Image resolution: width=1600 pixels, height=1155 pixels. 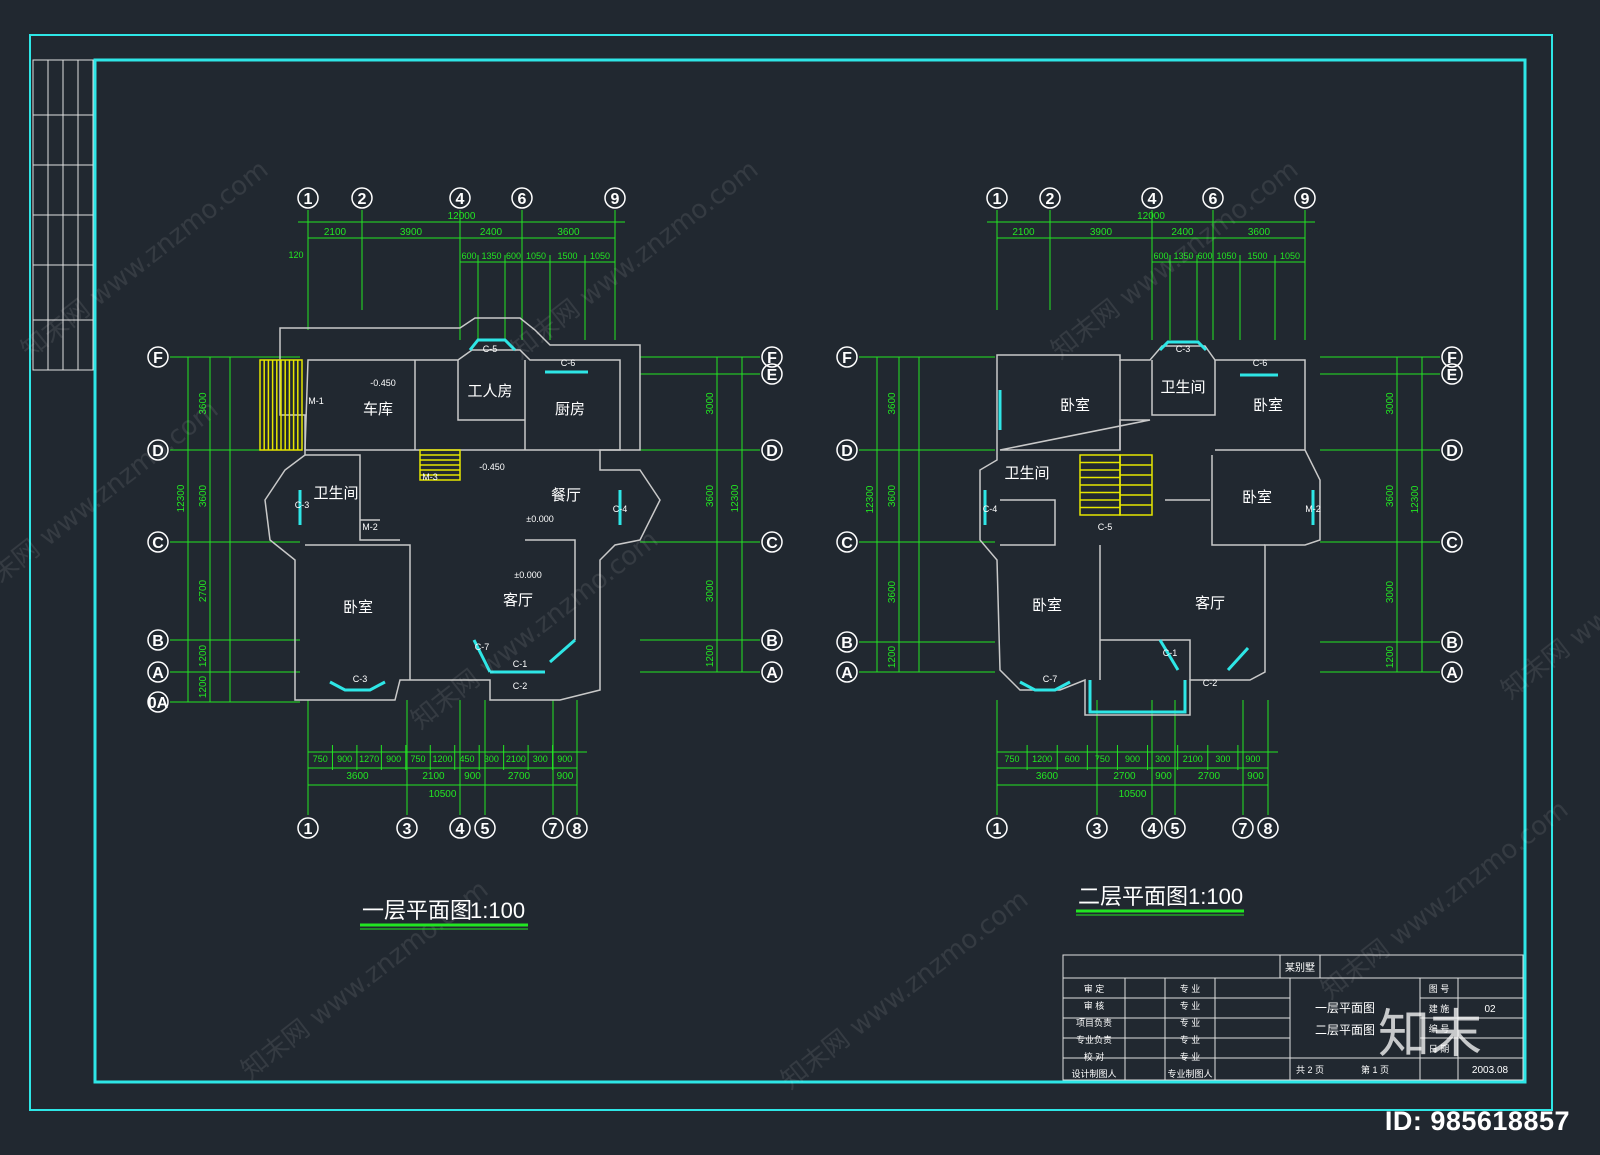 What do you see at coordinates (383, 383) in the screenshot?
I see `level-label: -0.450` at bounding box center [383, 383].